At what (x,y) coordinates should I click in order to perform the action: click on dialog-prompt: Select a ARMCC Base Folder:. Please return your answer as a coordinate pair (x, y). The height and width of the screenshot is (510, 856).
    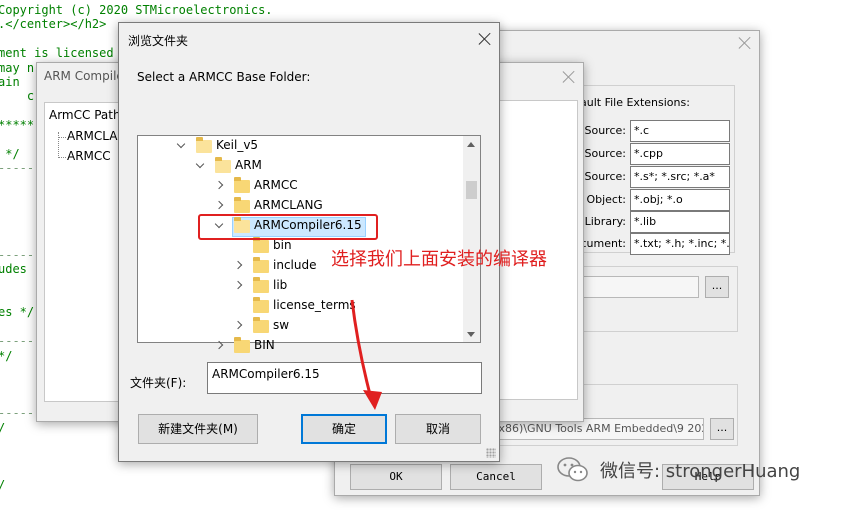
    Looking at the image, I should click on (224, 77).